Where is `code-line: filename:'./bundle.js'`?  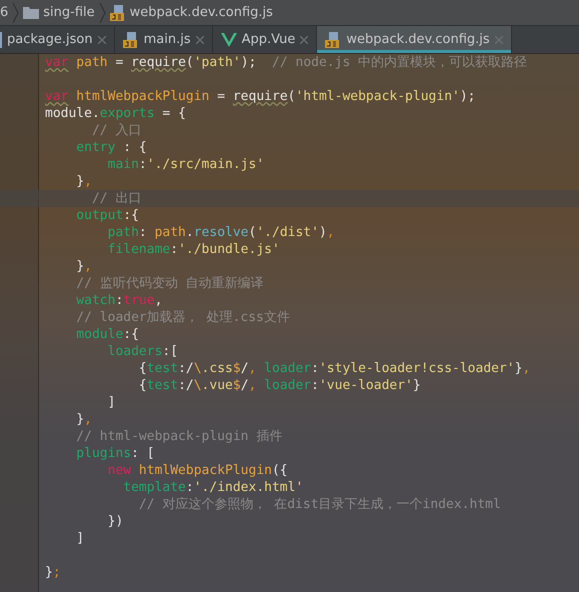 code-line: filename:'./bundle.js' is located at coordinates (193, 249).